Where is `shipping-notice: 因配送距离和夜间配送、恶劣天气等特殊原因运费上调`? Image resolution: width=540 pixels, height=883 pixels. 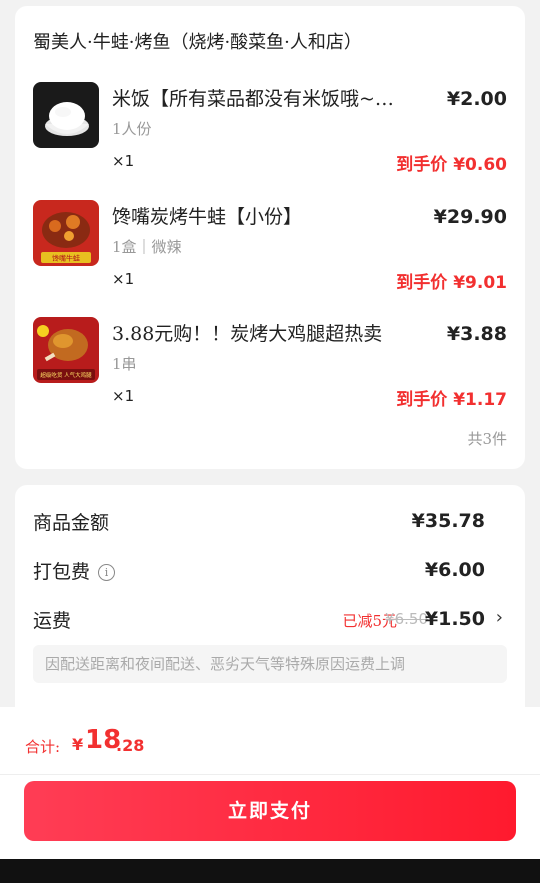
shipping-notice: 因配送距离和夜间配送、恶劣天气等特殊原因运费上调 is located at coordinates (270, 664).